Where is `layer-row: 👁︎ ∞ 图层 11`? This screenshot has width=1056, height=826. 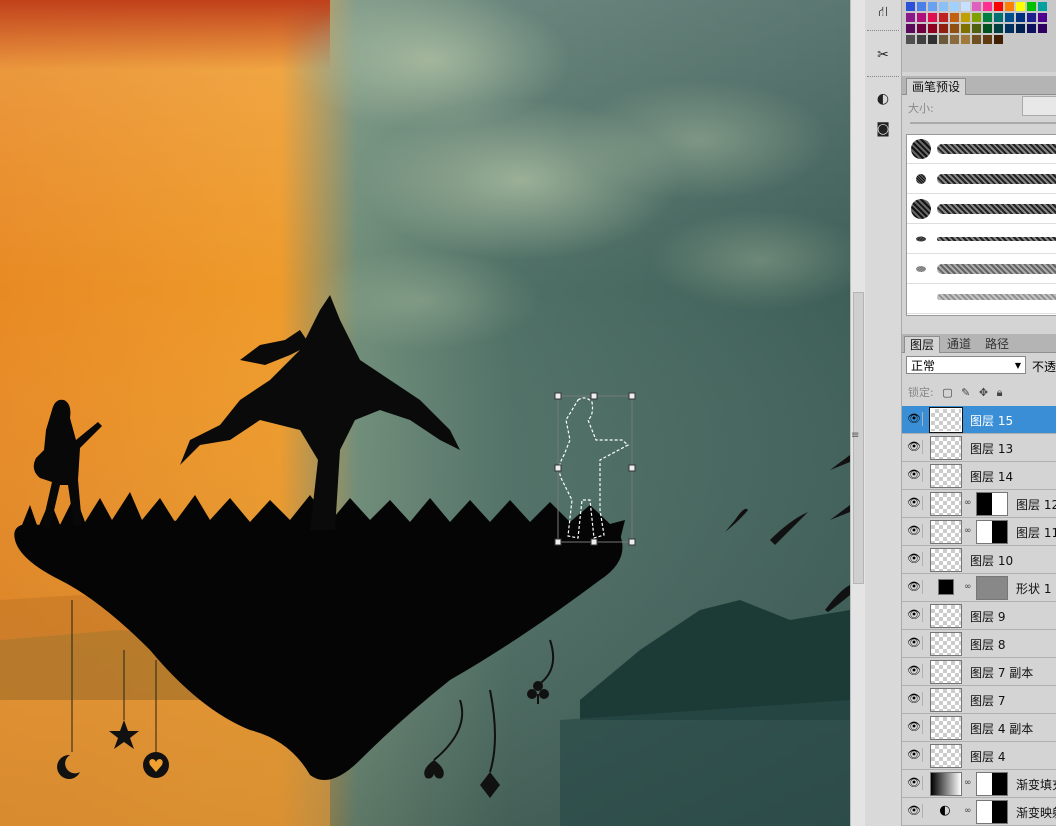
layer-row: 👁︎ ∞ 图层 11 is located at coordinates (979, 532).